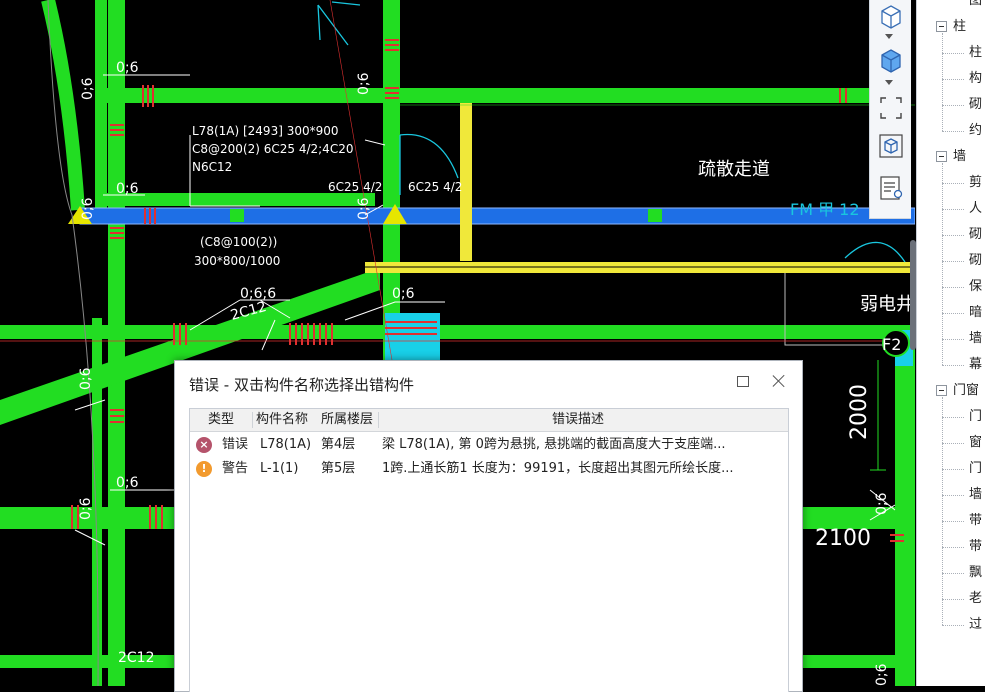  I want to click on dim-2000-label: 2000, so click(859, 412).